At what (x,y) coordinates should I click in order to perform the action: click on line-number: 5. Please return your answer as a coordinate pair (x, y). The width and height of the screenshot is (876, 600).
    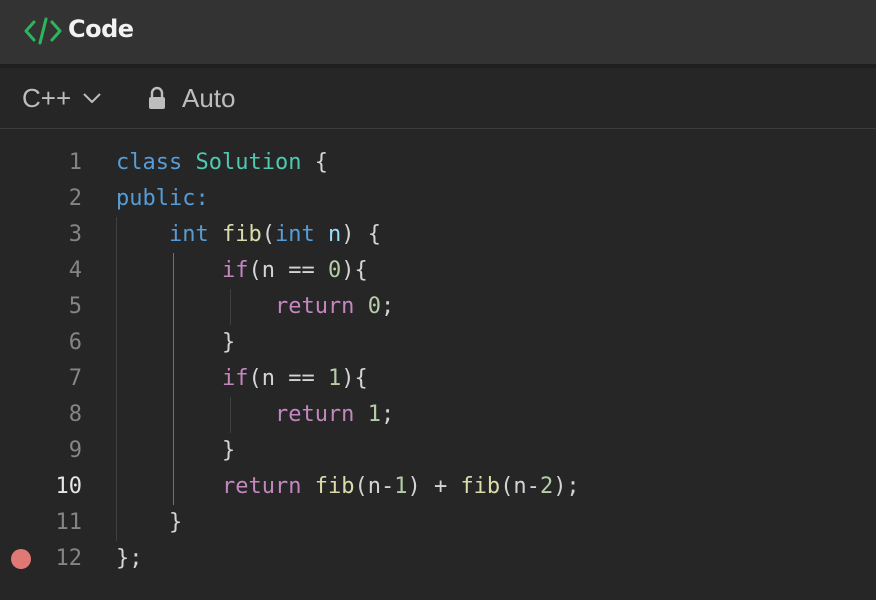
    Looking at the image, I should click on (75, 306).